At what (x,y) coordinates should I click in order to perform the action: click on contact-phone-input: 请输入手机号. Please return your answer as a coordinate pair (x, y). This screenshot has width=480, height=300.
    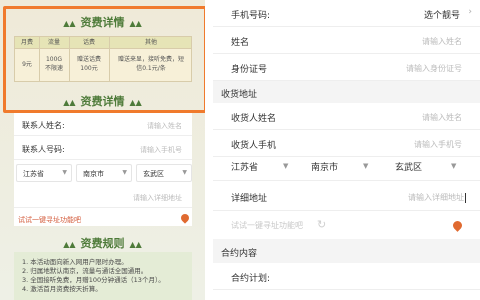
    Looking at the image, I should click on (161, 150).